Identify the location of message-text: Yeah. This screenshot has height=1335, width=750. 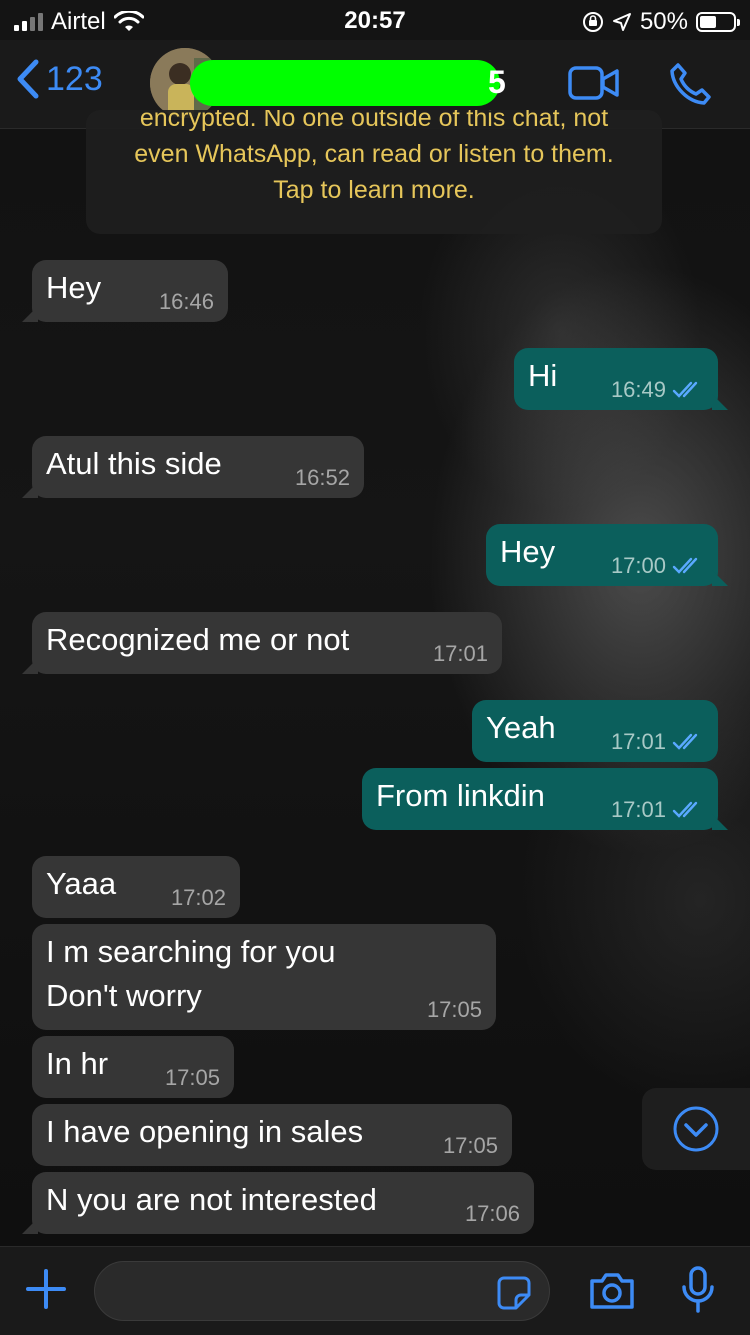
(521, 727).